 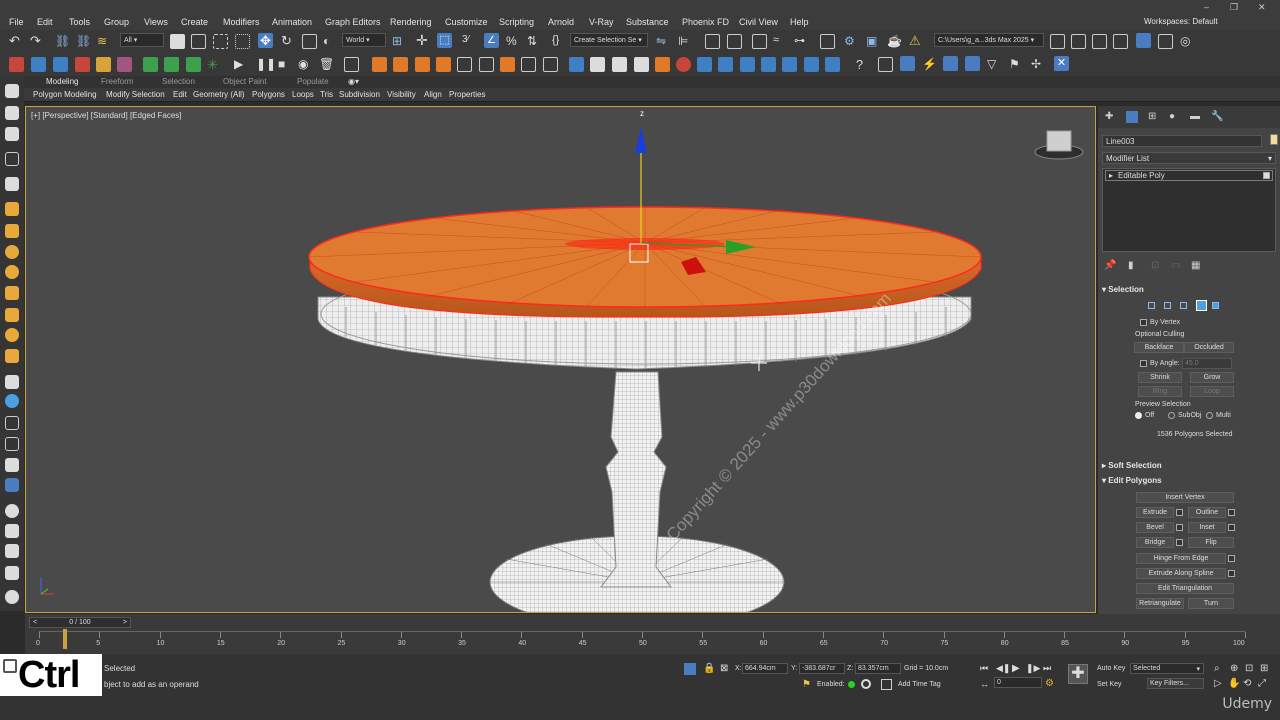 I want to click on prev-frame-icon: ◀❚, so click(x=1003, y=668).